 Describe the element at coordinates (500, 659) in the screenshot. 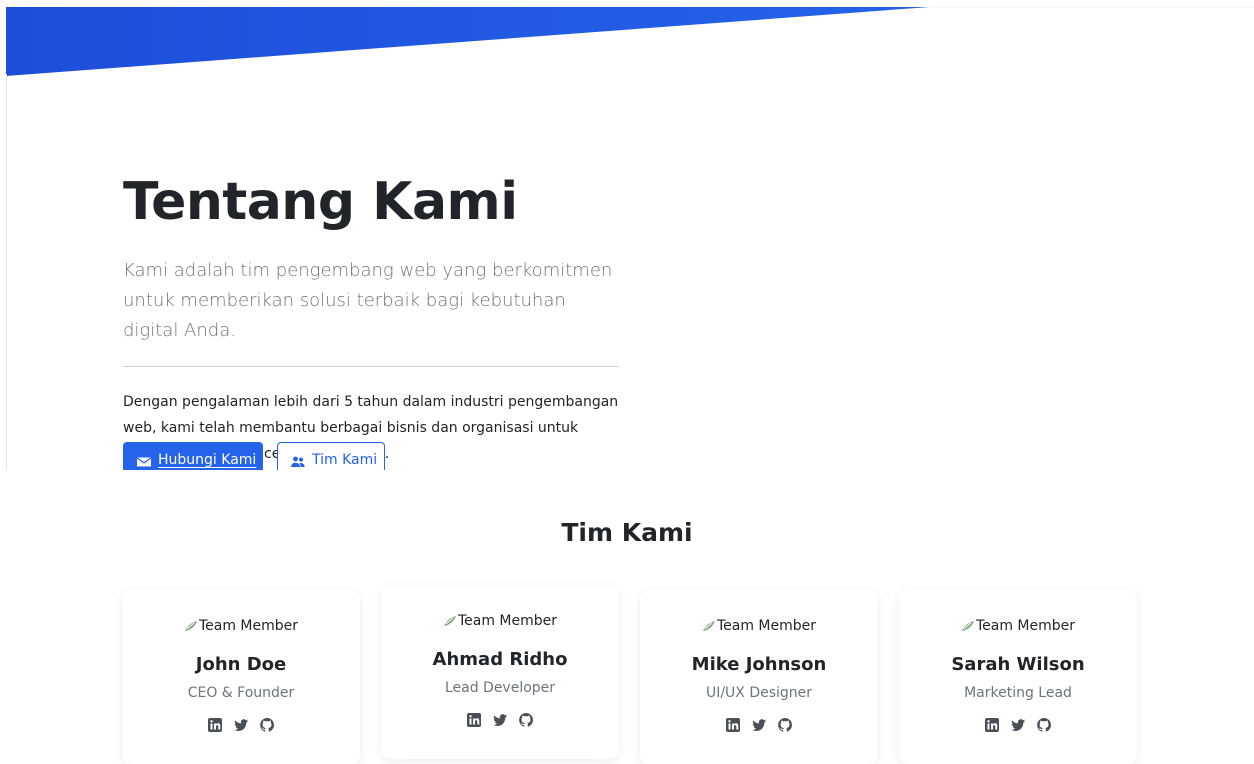

I see `member-name: Ahmad Ridho` at that location.